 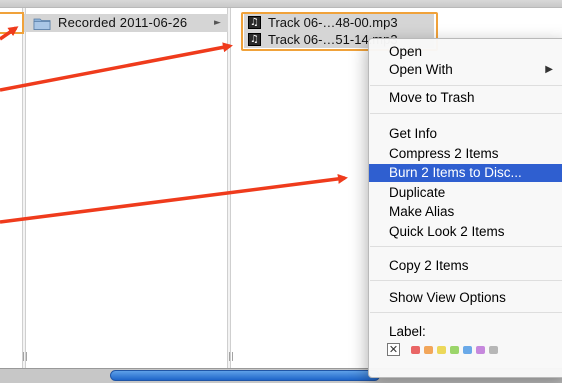 What do you see at coordinates (407, 331) in the screenshot?
I see `label-section-title: Label:` at bounding box center [407, 331].